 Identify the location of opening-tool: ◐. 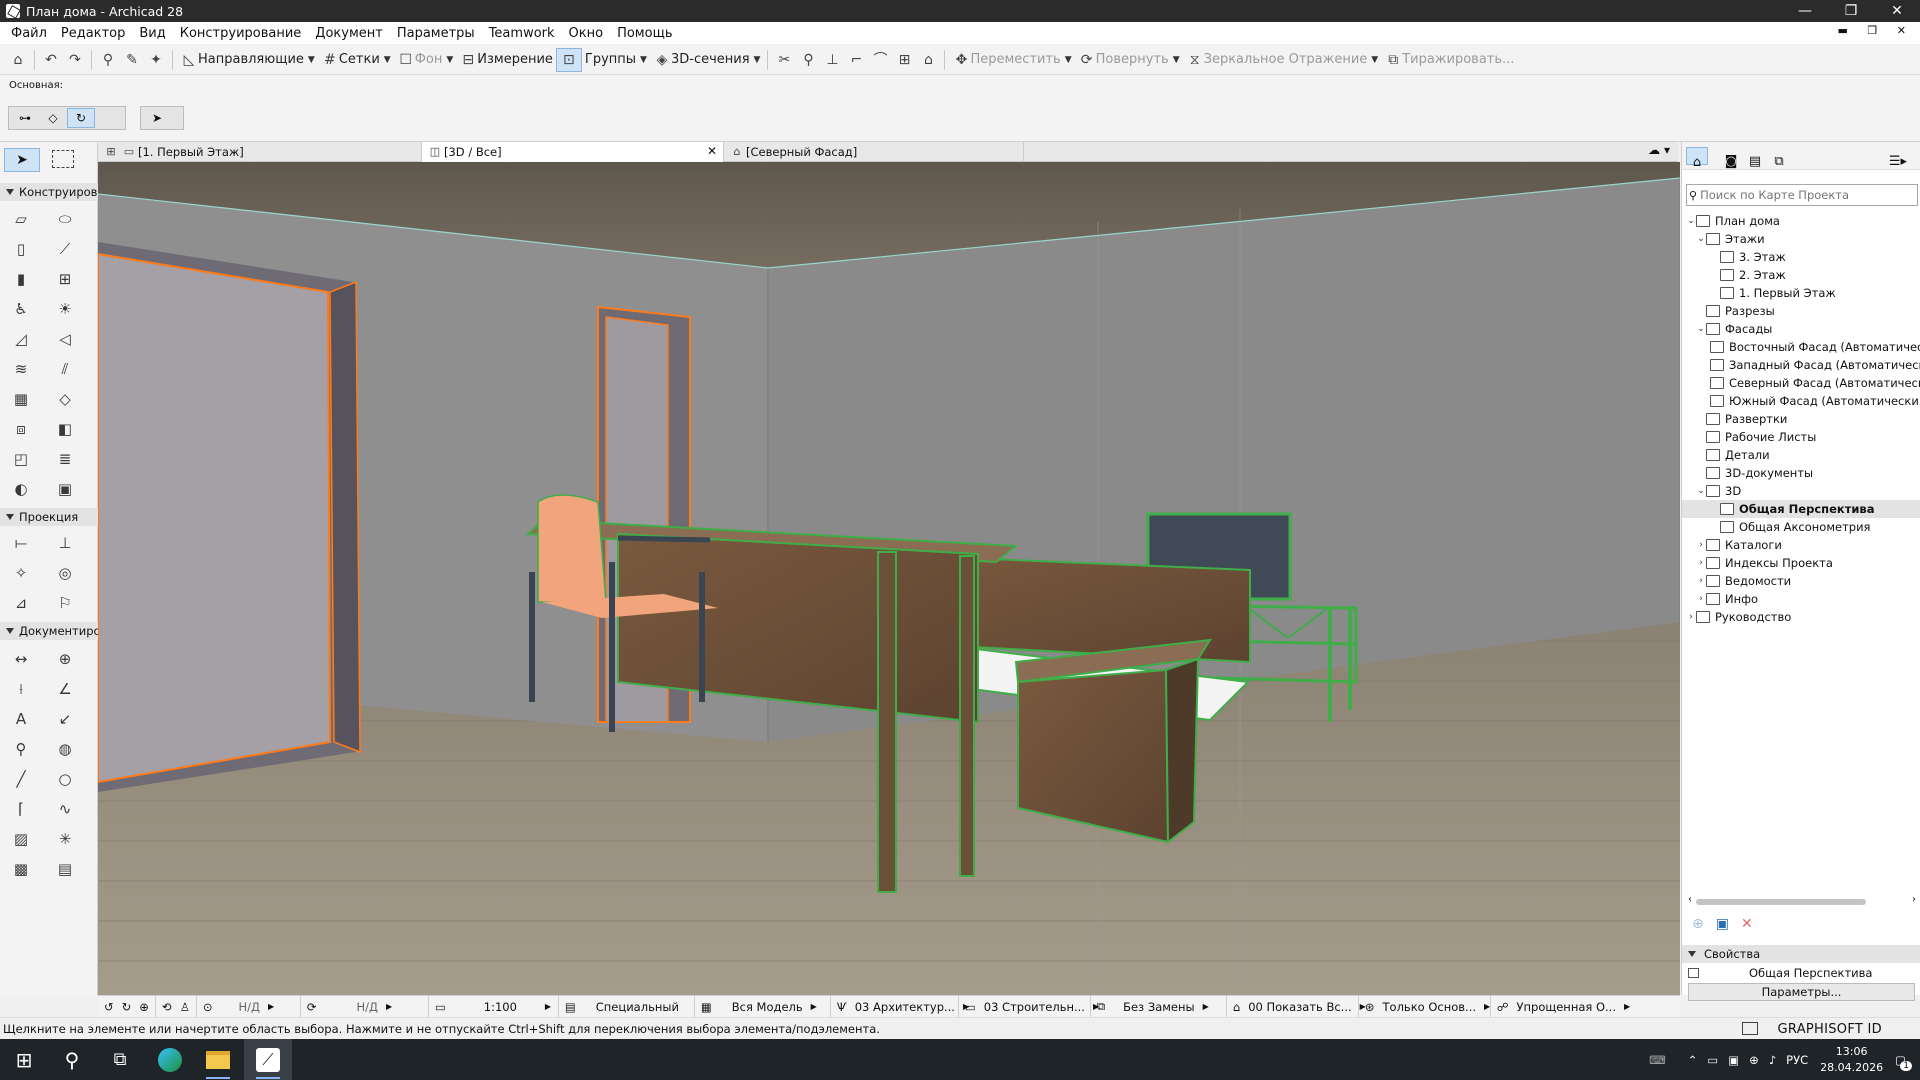
(21, 489).